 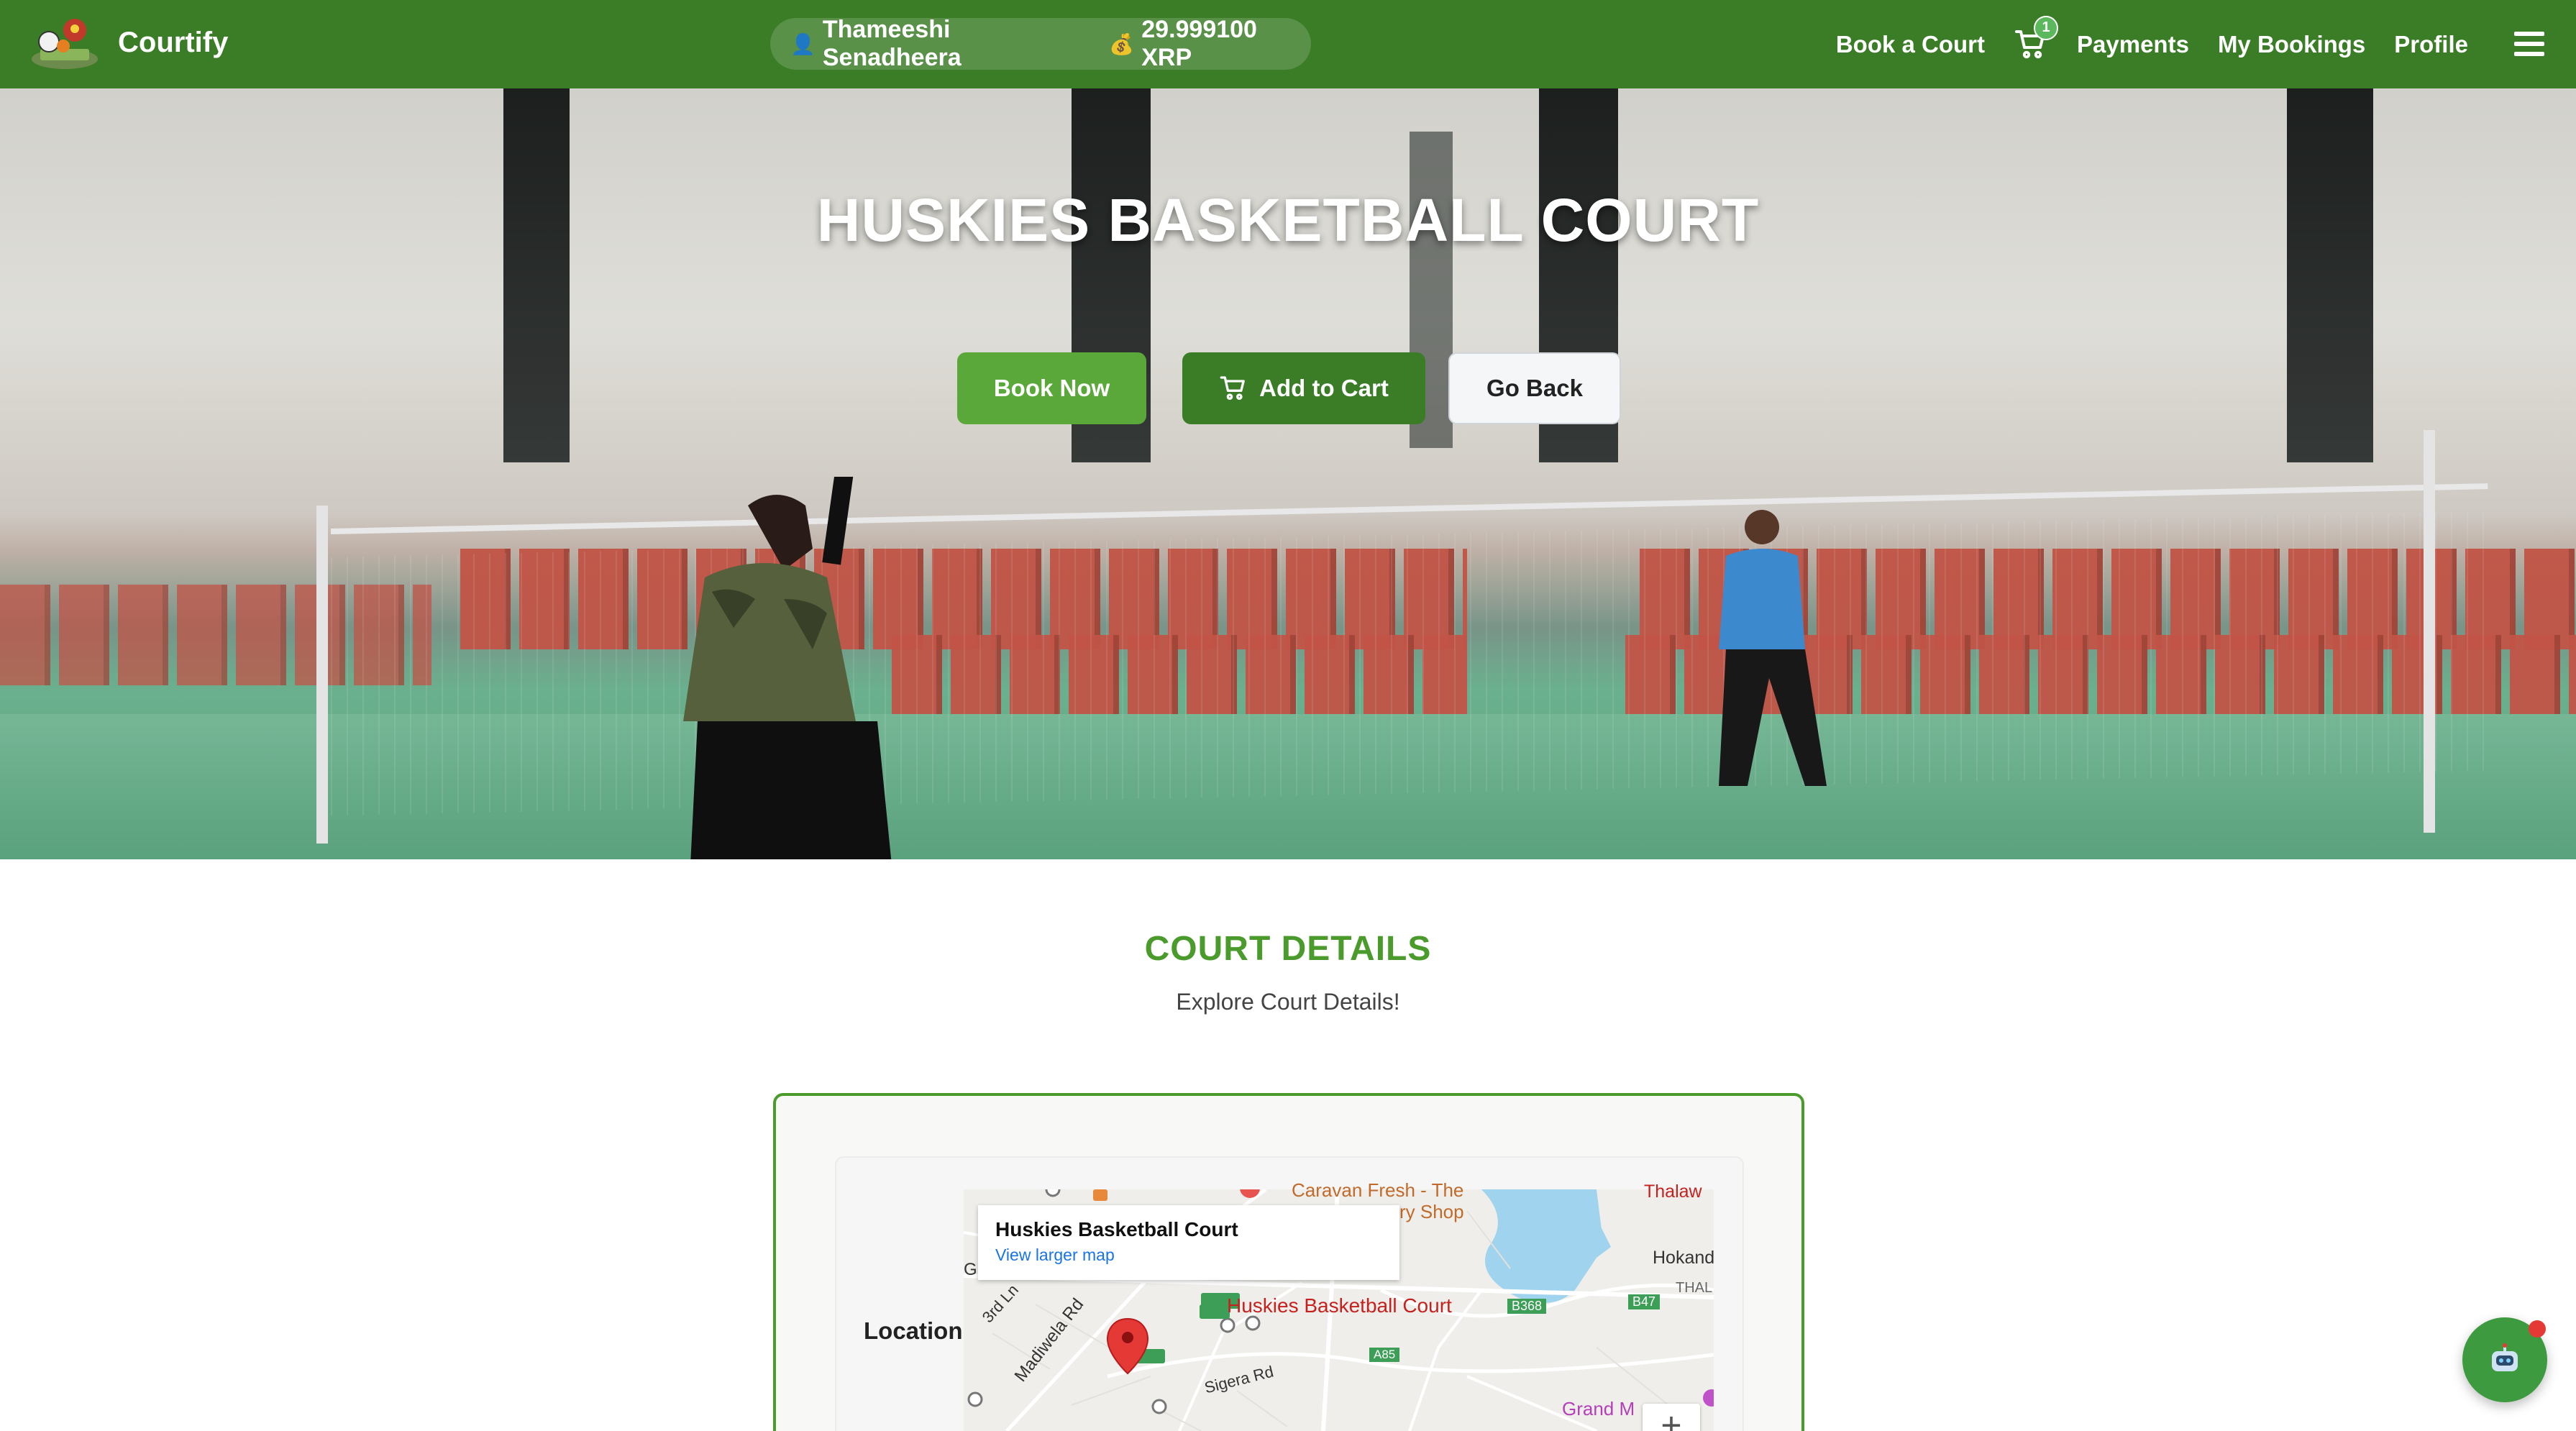 What do you see at coordinates (1644, 1301) in the screenshot?
I see `map-label: B47` at bounding box center [1644, 1301].